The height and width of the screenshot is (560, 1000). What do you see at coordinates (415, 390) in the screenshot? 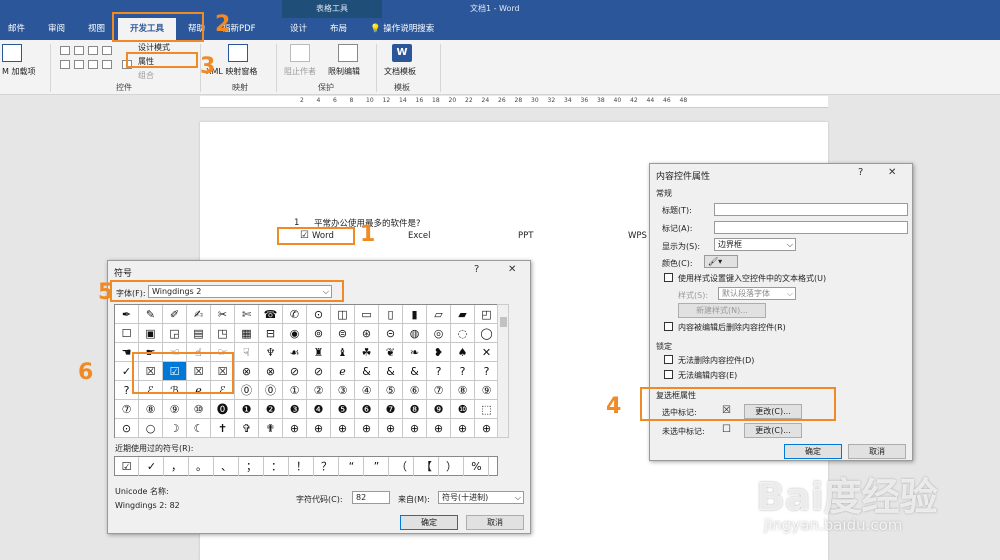
I see `symbol-cell: ⑥` at bounding box center [415, 390].